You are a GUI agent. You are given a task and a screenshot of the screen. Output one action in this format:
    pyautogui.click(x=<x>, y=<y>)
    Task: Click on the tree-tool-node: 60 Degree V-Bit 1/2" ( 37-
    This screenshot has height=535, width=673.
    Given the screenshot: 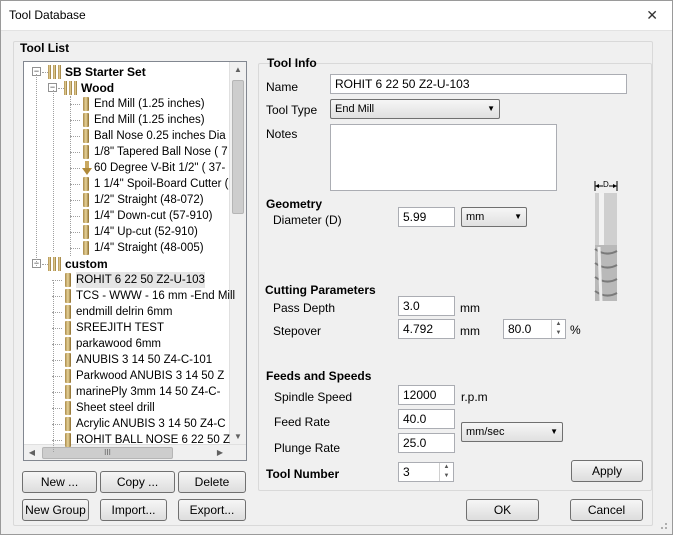 What is the action you would take?
    pyautogui.click(x=126, y=168)
    